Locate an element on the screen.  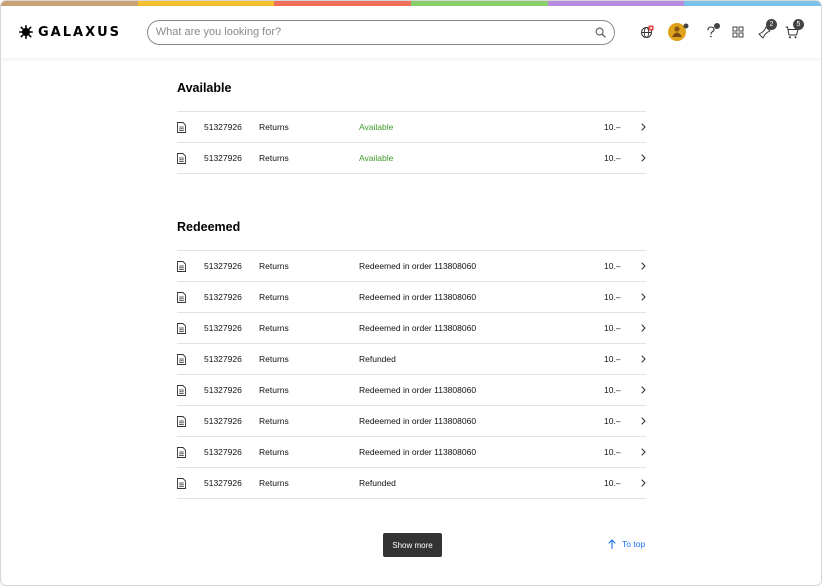
language-button is located at coordinates (646, 32).